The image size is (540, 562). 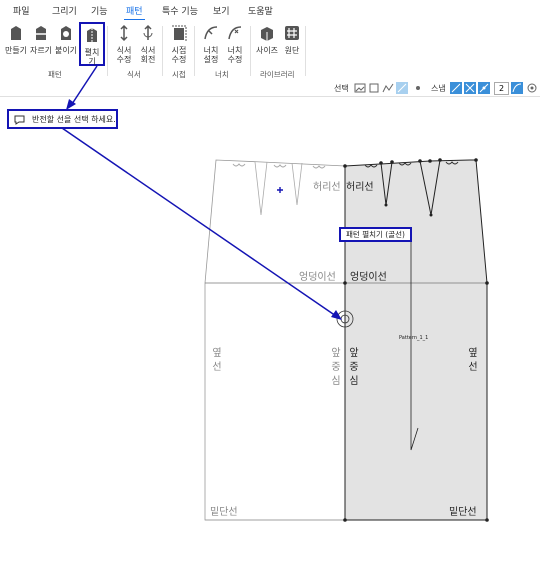 I want to click on arrow-ribbon-to-prompt, so click(x=84, y=85).